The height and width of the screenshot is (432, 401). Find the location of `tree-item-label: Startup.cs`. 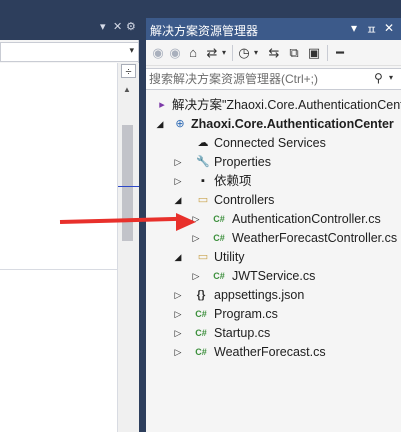

tree-item-label: Startup.cs is located at coordinates (242, 333).